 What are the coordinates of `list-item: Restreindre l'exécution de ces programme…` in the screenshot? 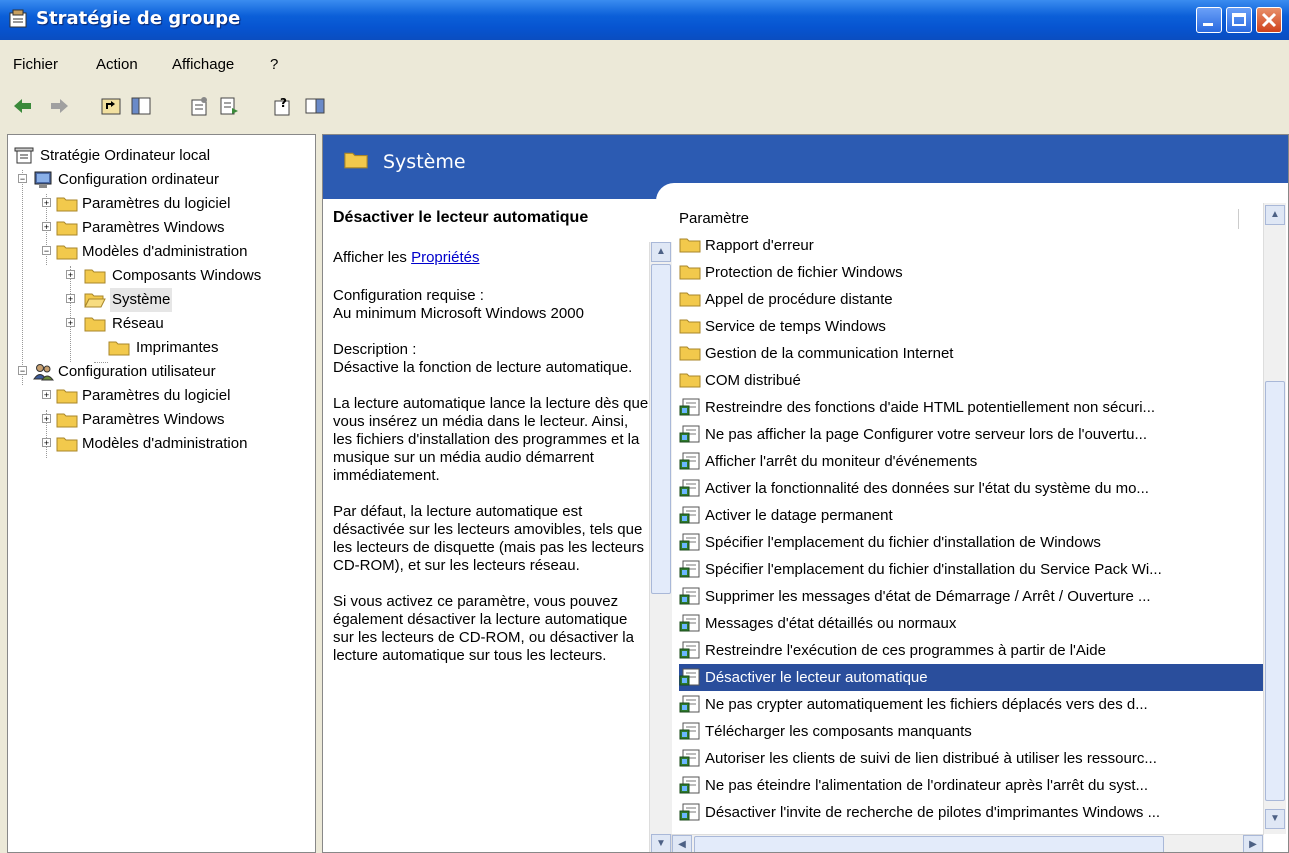 It's located at (971, 650).